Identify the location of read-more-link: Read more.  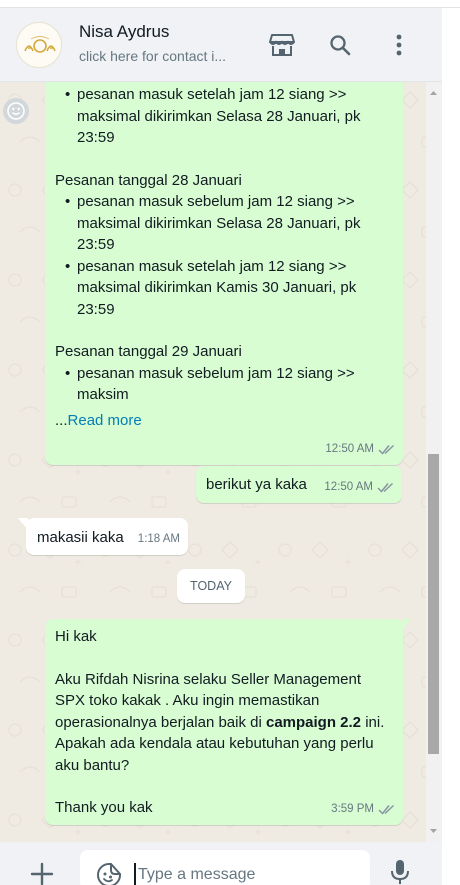
(105, 420).